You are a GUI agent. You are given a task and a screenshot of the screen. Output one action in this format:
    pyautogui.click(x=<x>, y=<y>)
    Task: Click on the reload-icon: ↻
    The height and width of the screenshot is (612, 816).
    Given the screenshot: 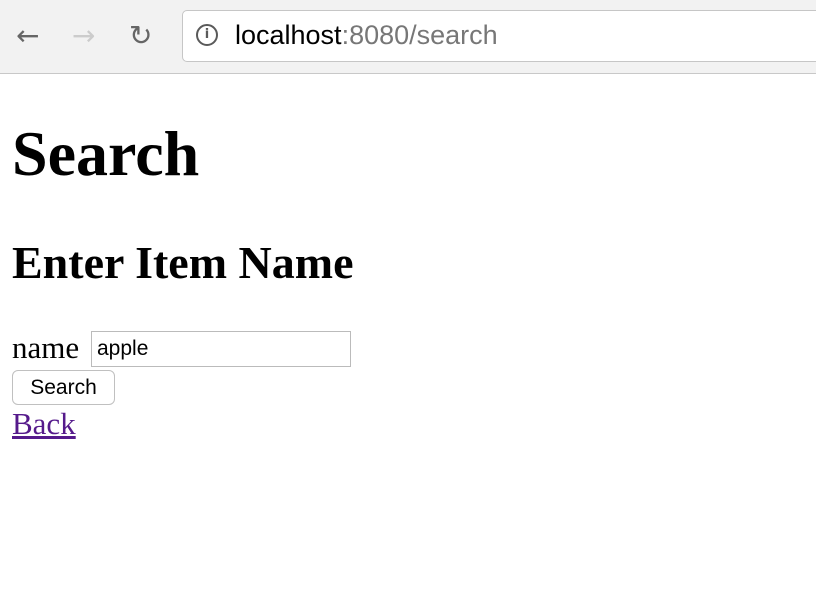 What is the action you would take?
    pyautogui.click(x=140, y=36)
    